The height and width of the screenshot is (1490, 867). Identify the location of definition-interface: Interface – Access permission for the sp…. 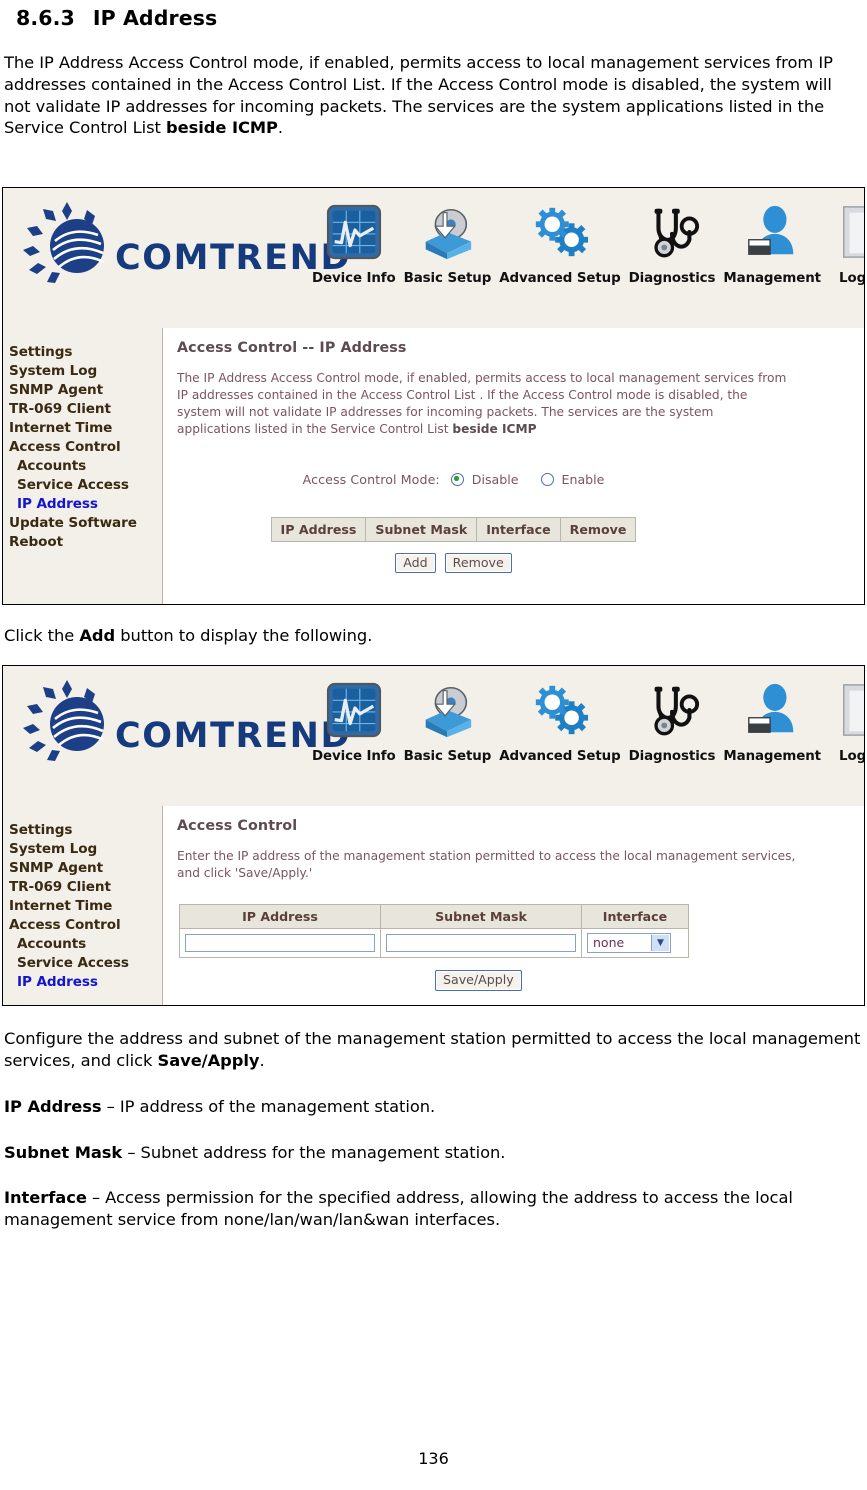
(433, 1209).